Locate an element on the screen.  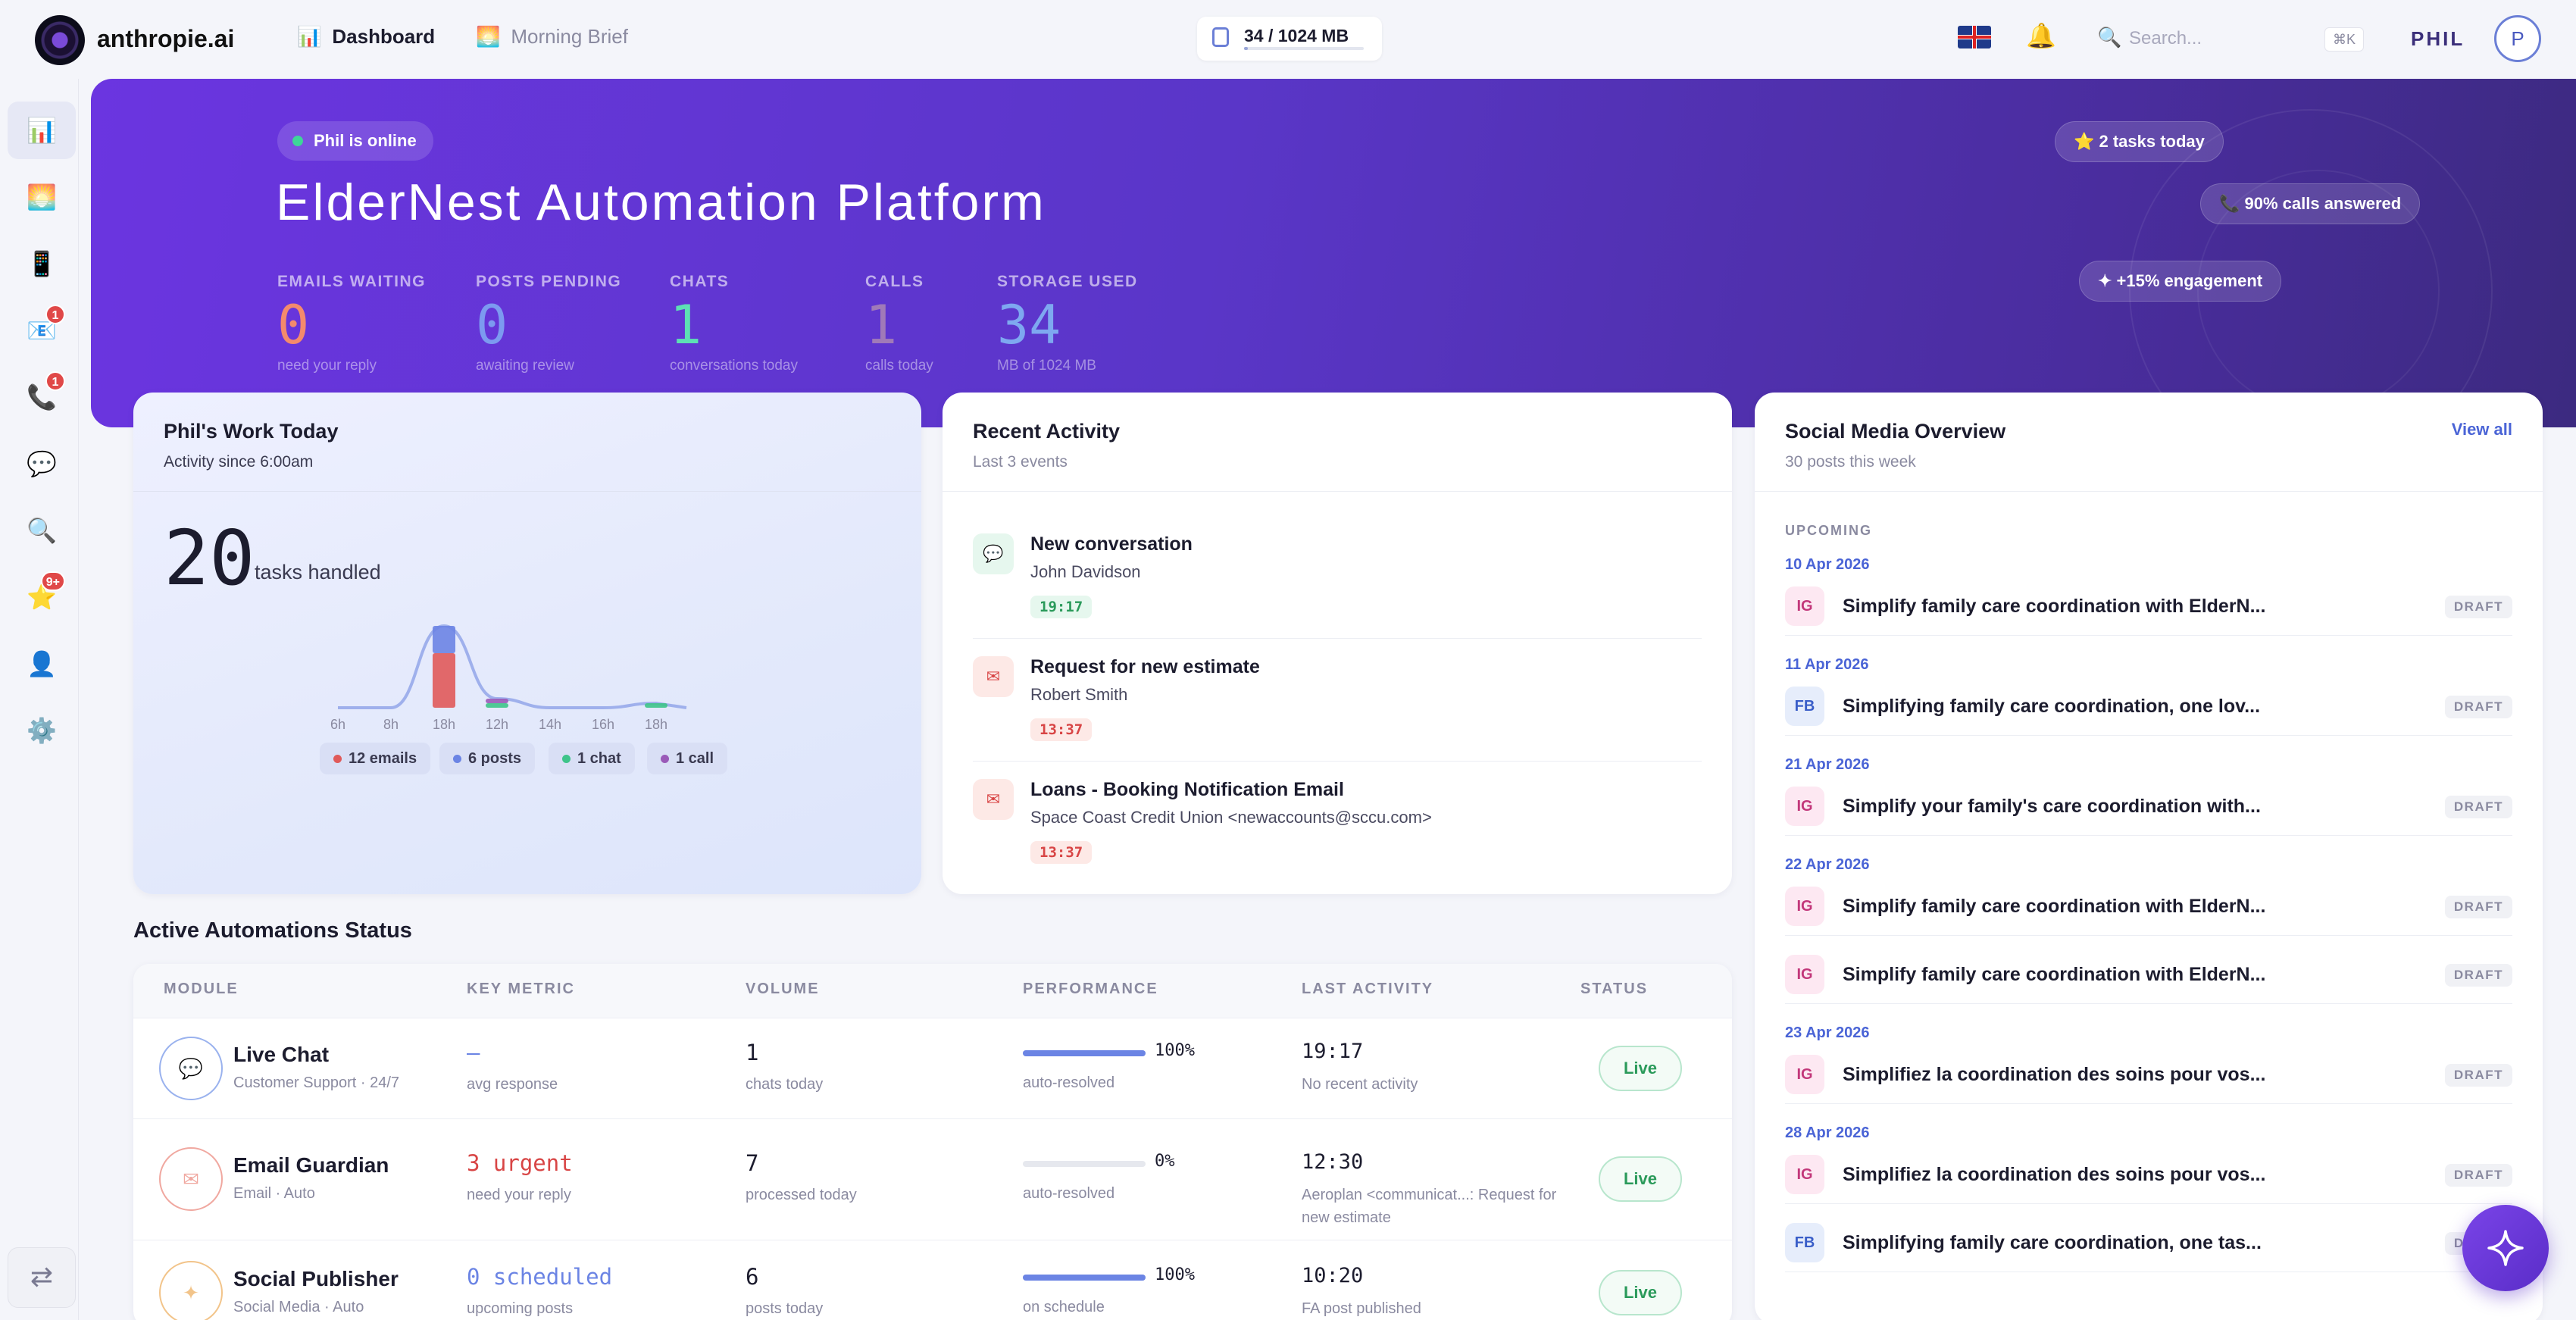
stat-posts-pending: POSTS PENDING 0 awaiting review is located at coordinates (548, 323).